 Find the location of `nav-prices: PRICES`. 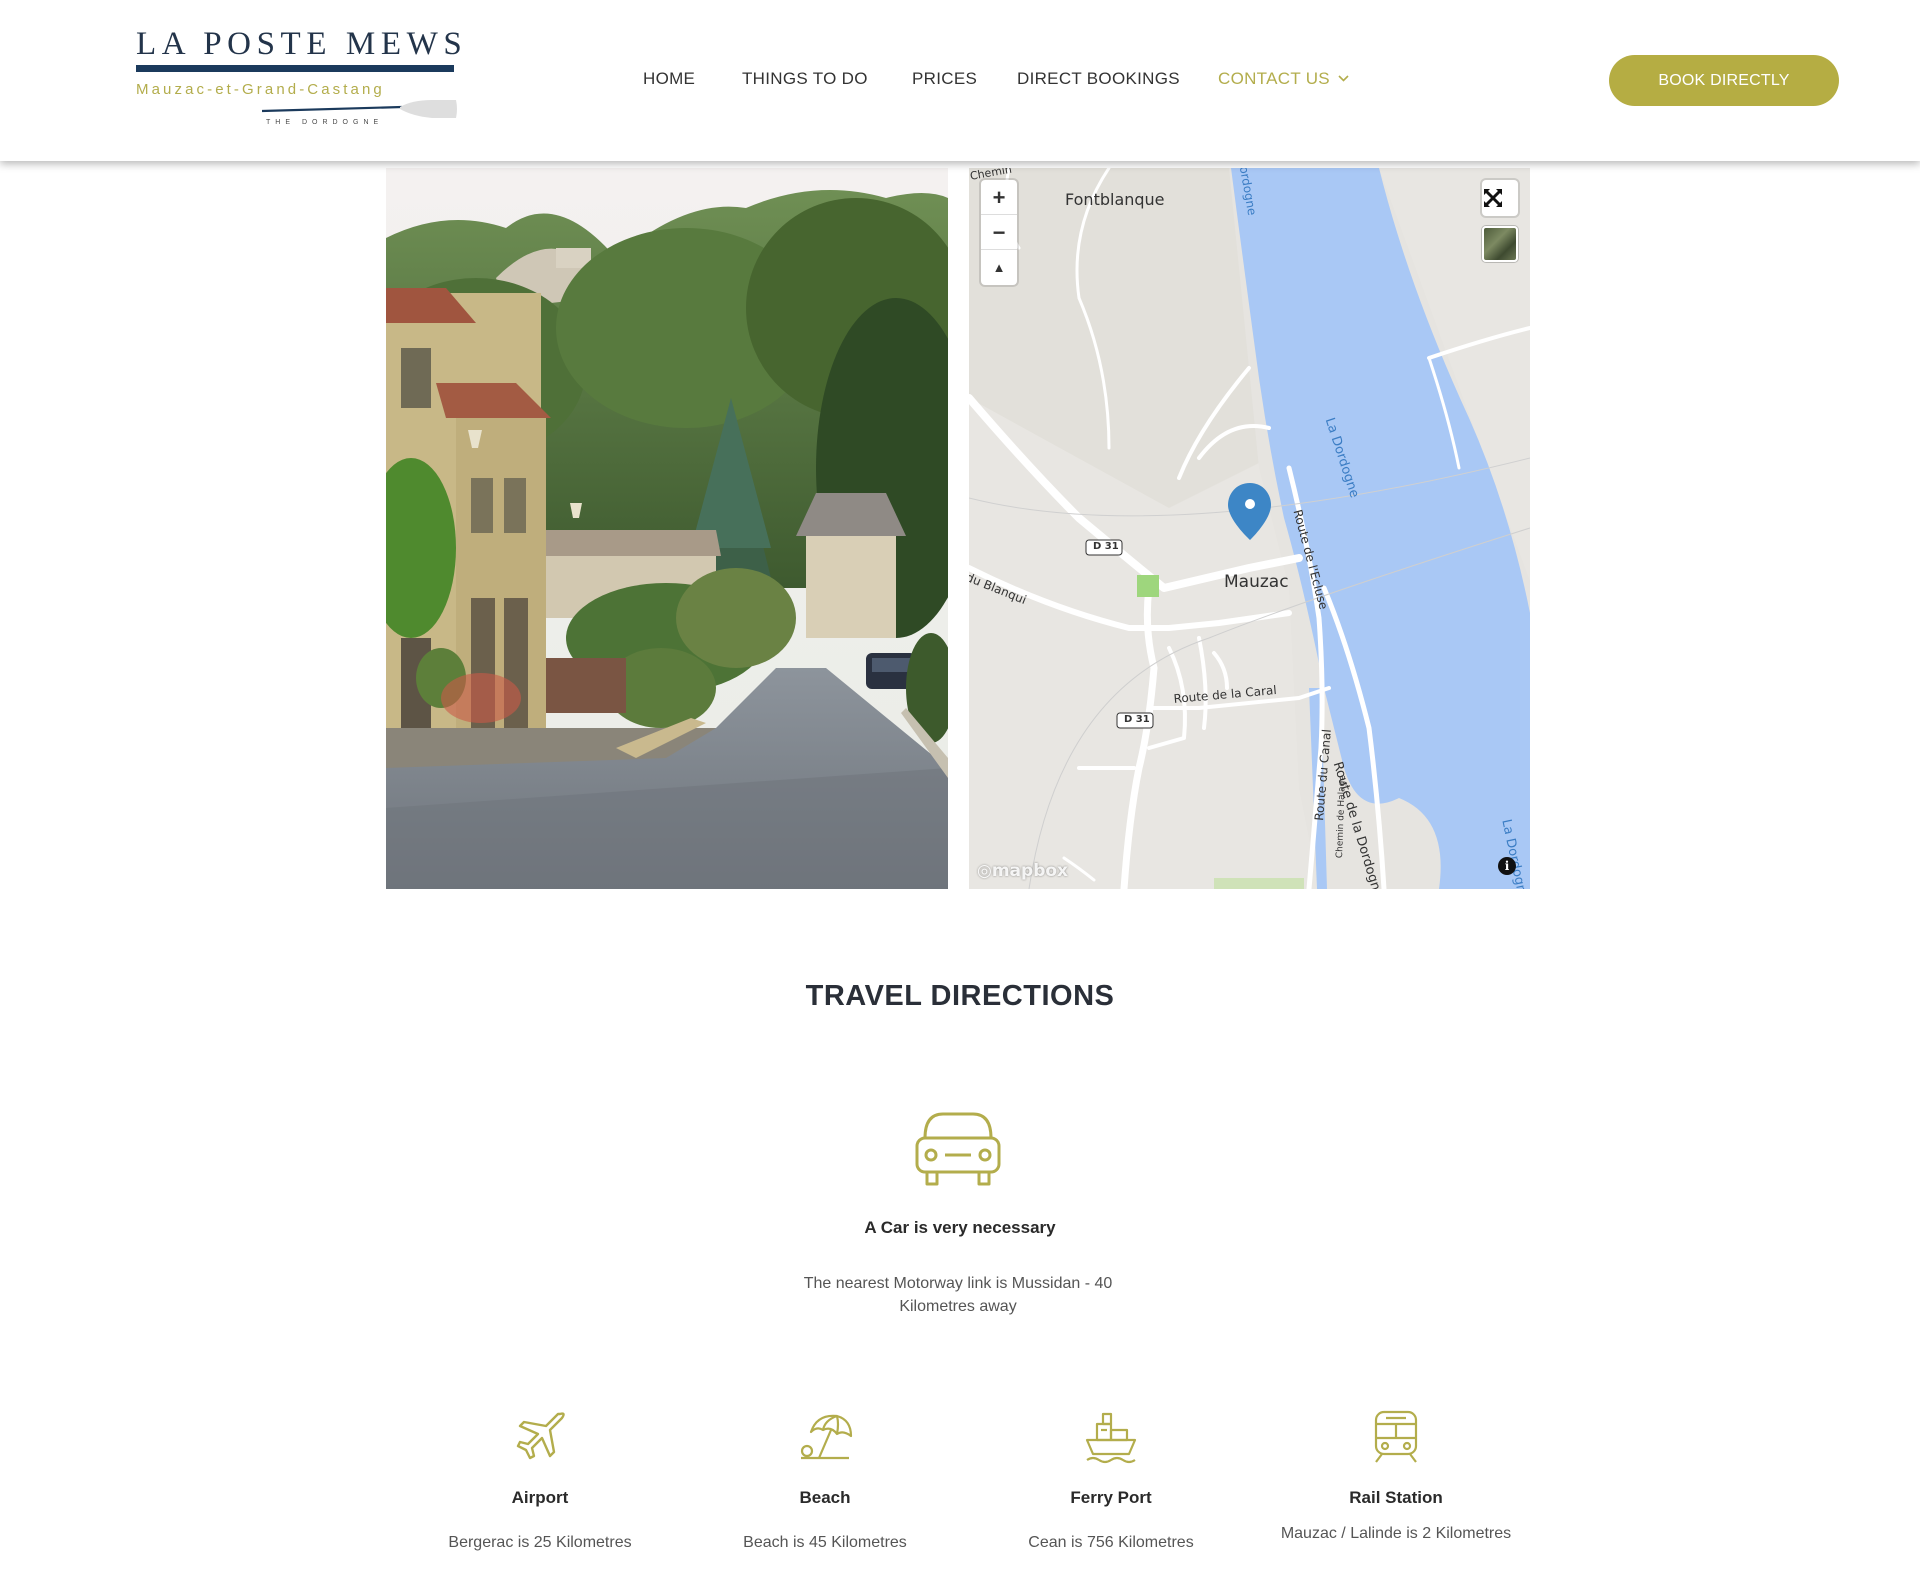

nav-prices: PRICES is located at coordinates (944, 79).